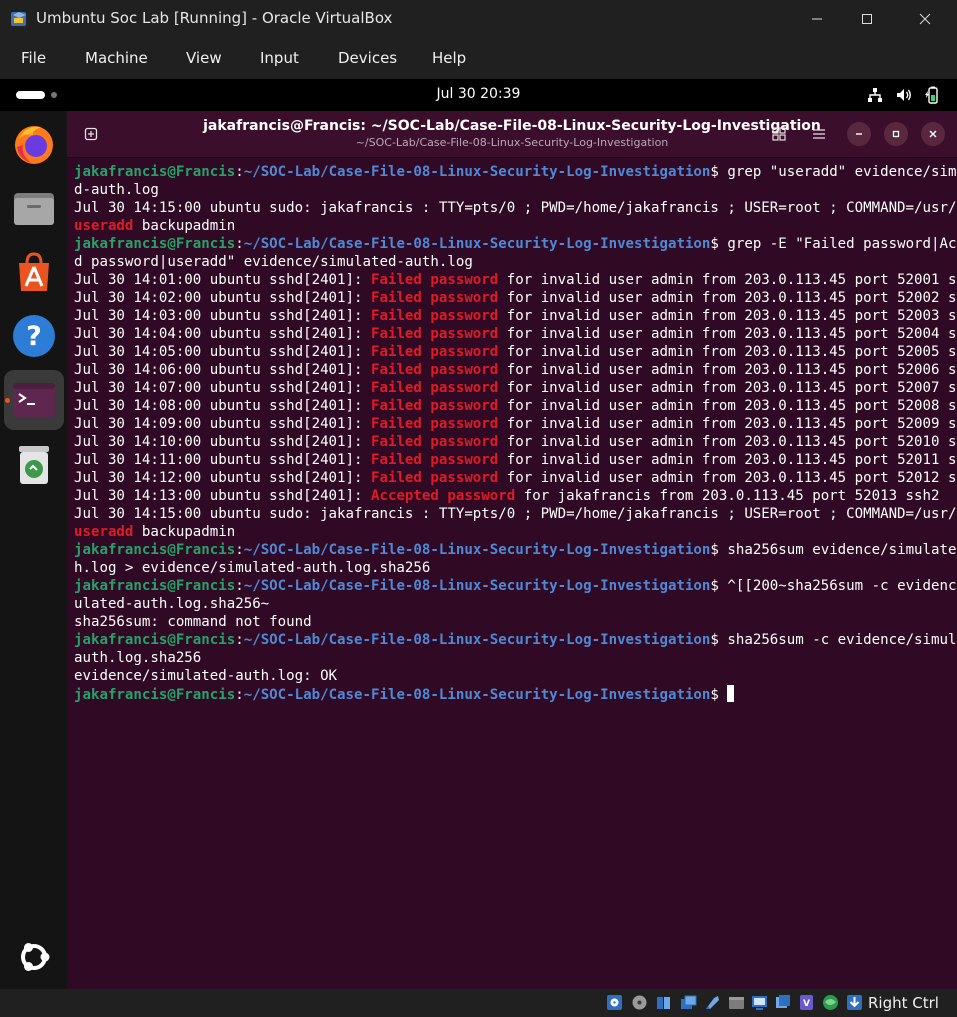 The height and width of the screenshot is (1017, 957). Describe the element at coordinates (34, 465) in the screenshot. I see `dock-trash` at that location.